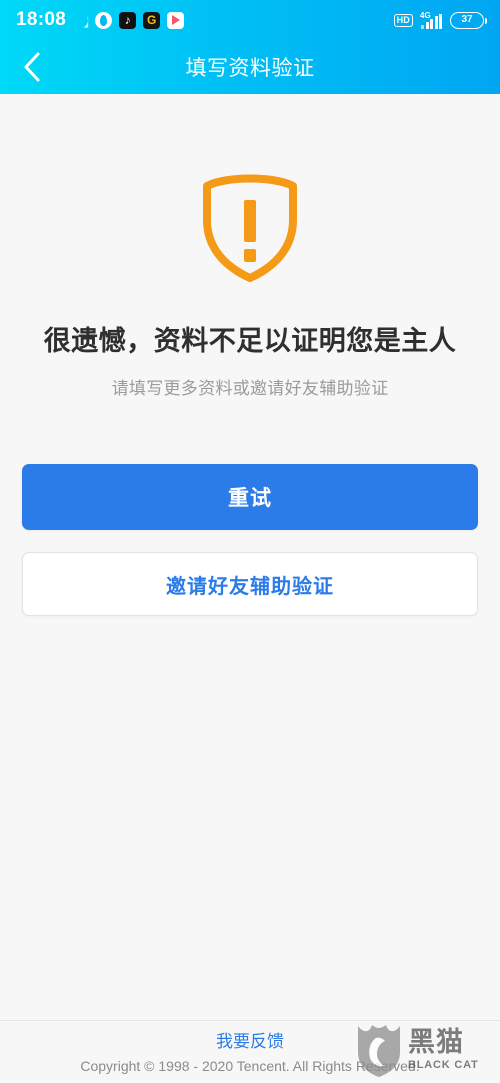 The width and height of the screenshot is (500, 1083). Describe the element at coordinates (250, 20) in the screenshot. I see `status-bar: 18:08 HD 4G 37` at that location.